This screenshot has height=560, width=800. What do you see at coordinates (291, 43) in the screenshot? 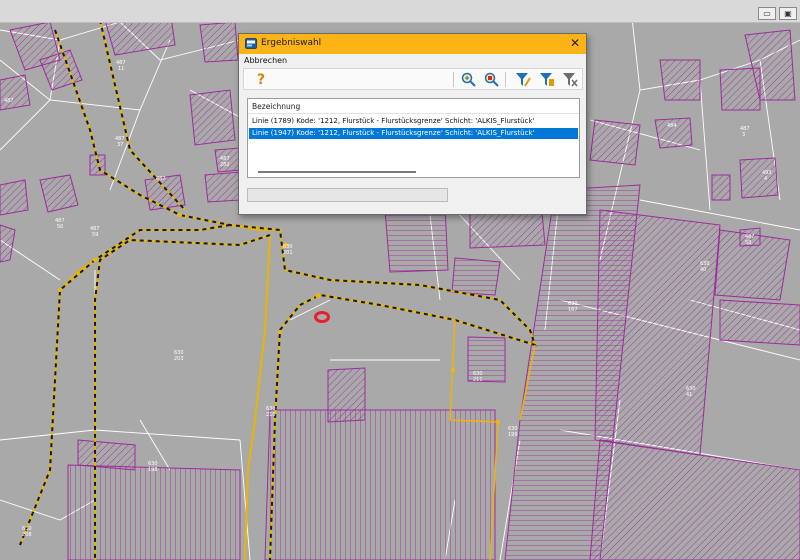
I see `dialog-title: Ergebniswahl` at bounding box center [291, 43].